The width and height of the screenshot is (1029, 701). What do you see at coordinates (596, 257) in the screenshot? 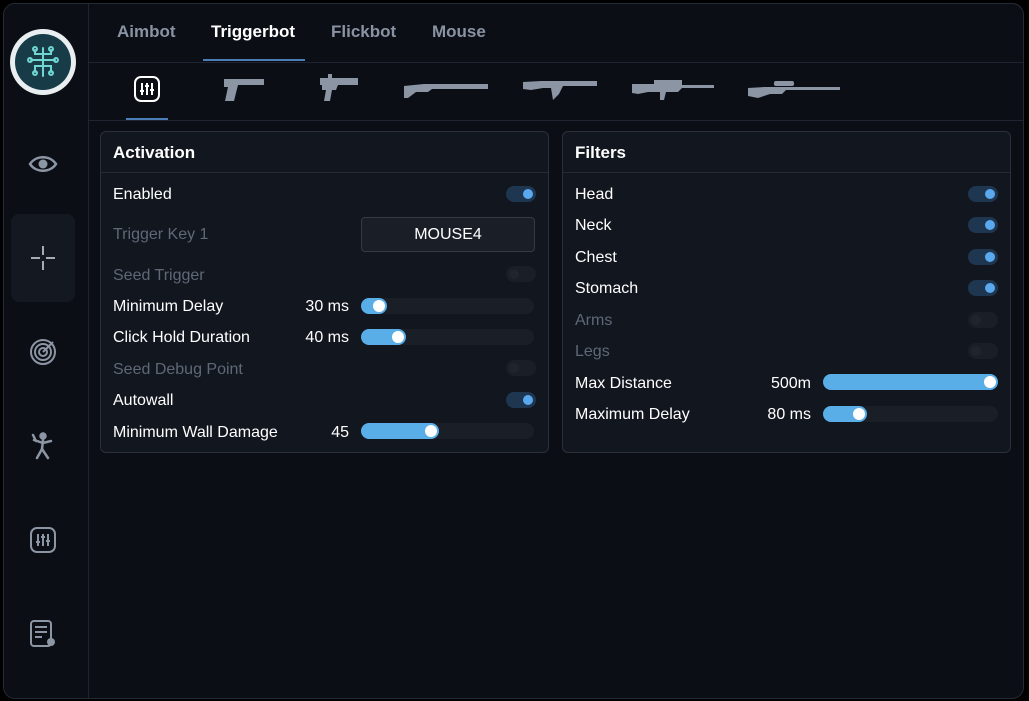
I see `chest-label: Chest` at bounding box center [596, 257].